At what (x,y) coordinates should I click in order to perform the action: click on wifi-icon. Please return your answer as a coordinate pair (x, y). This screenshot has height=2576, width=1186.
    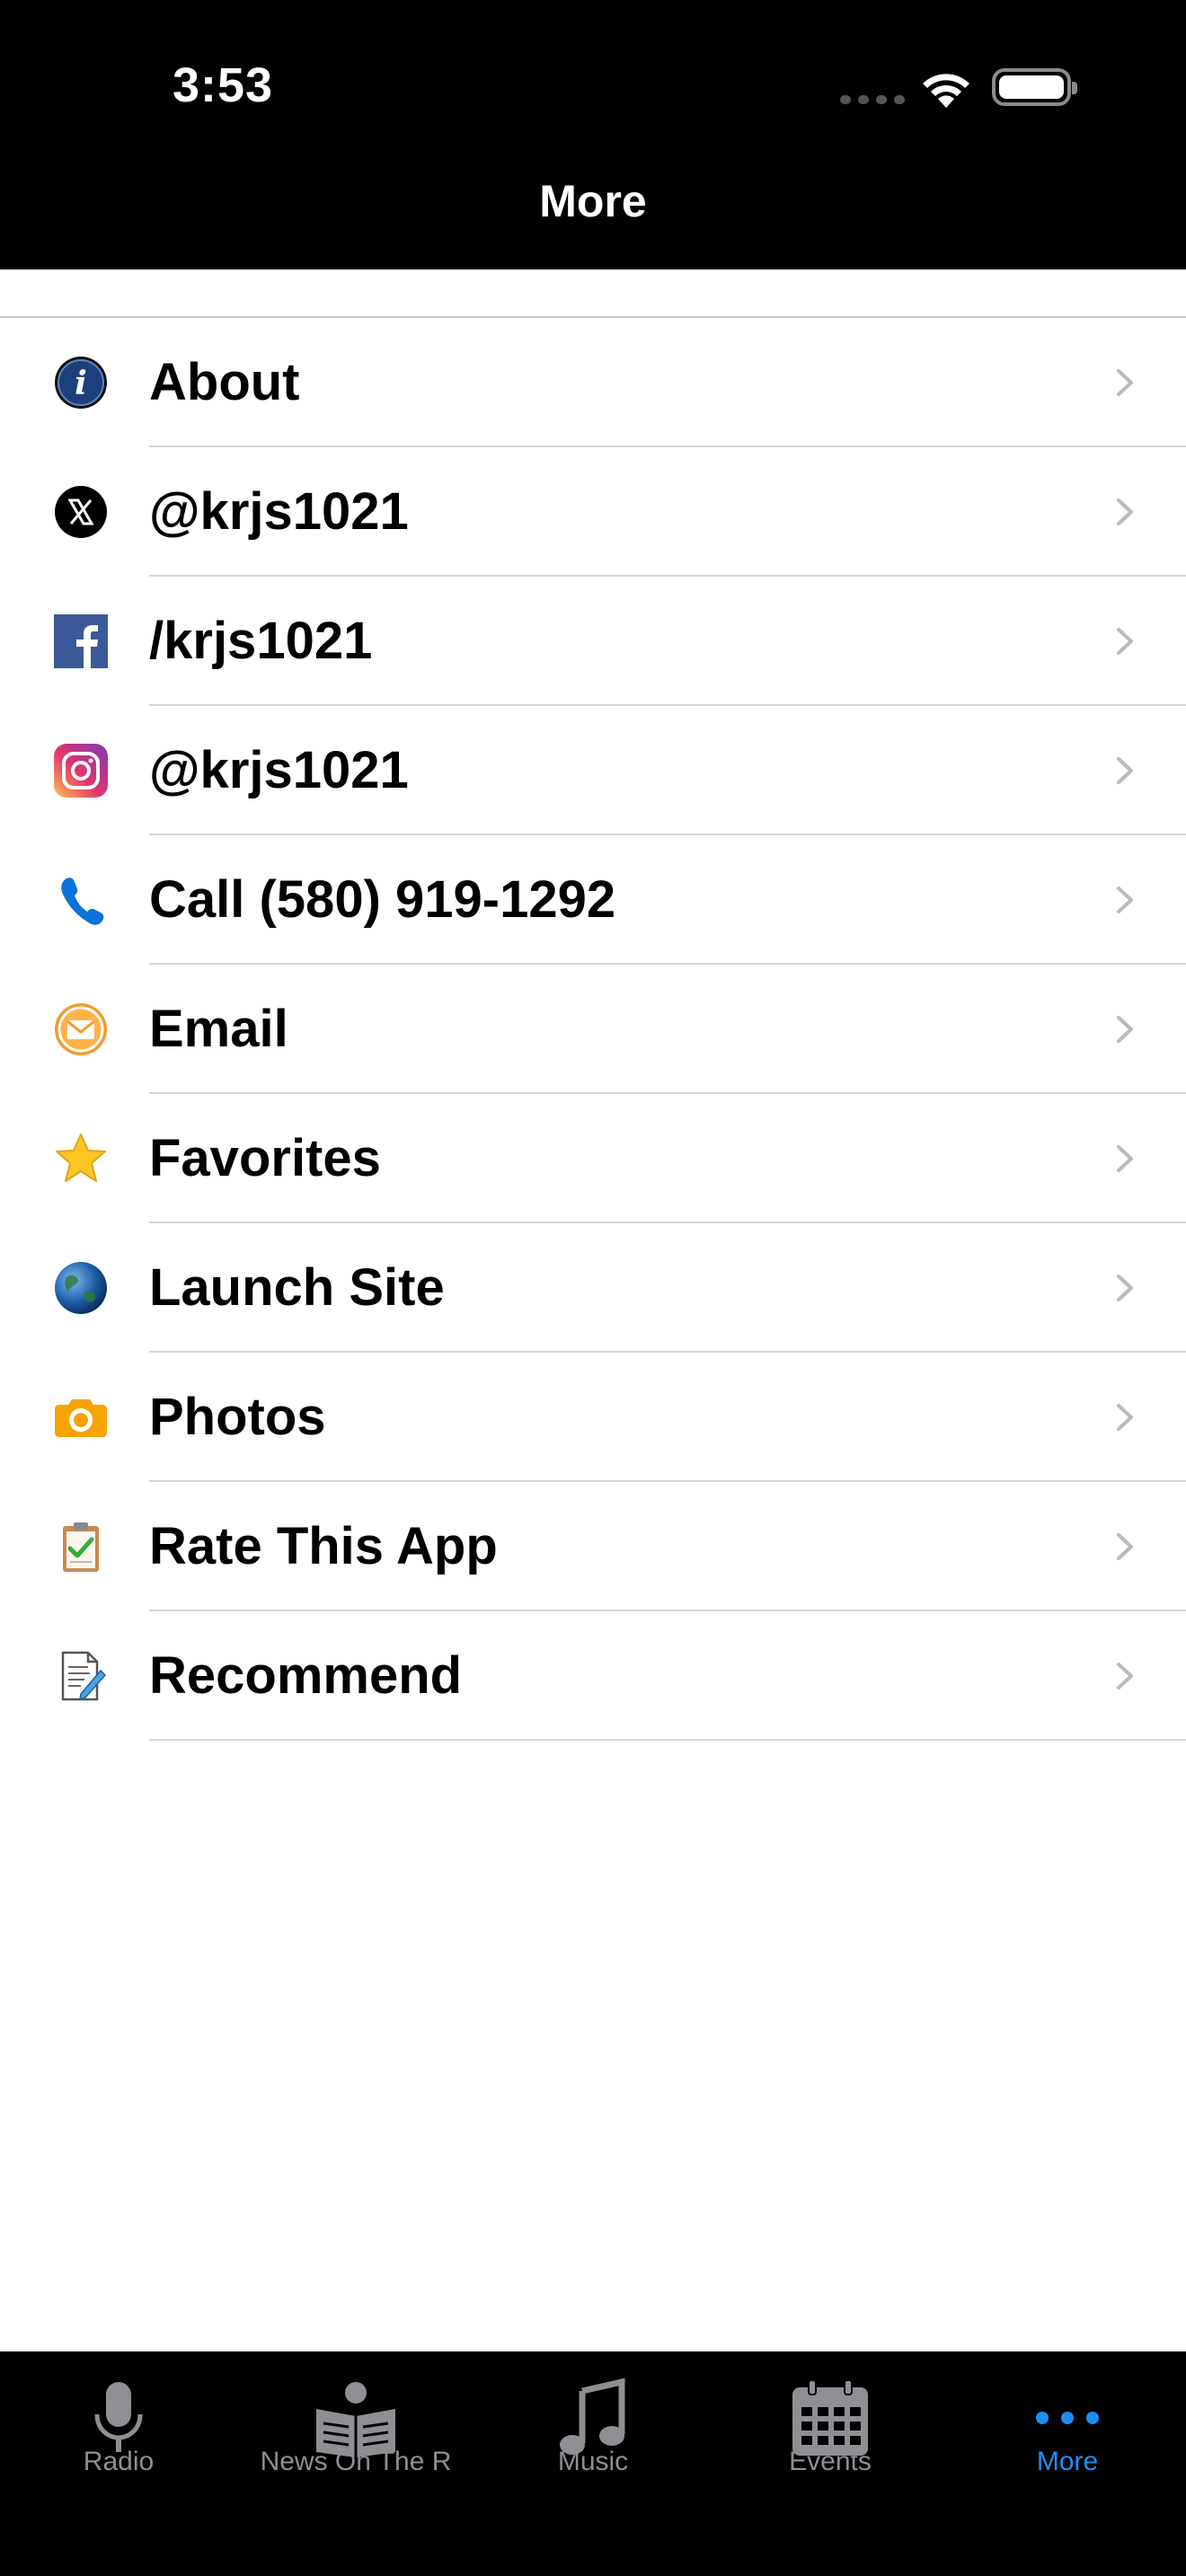
    Looking at the image, I should click on (946, 91).